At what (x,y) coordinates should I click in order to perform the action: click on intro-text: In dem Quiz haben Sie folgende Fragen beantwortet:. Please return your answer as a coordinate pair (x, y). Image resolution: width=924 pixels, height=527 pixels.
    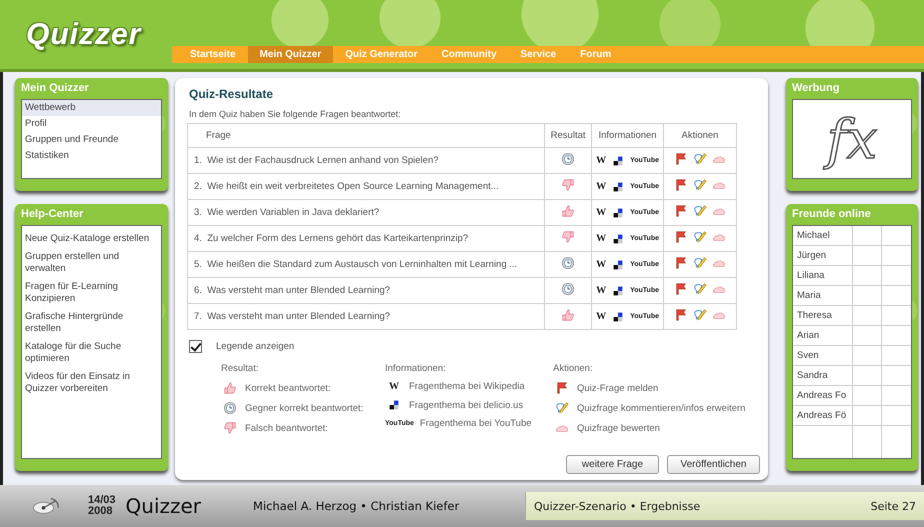
    Looking at the image, I should click on (295, 114).